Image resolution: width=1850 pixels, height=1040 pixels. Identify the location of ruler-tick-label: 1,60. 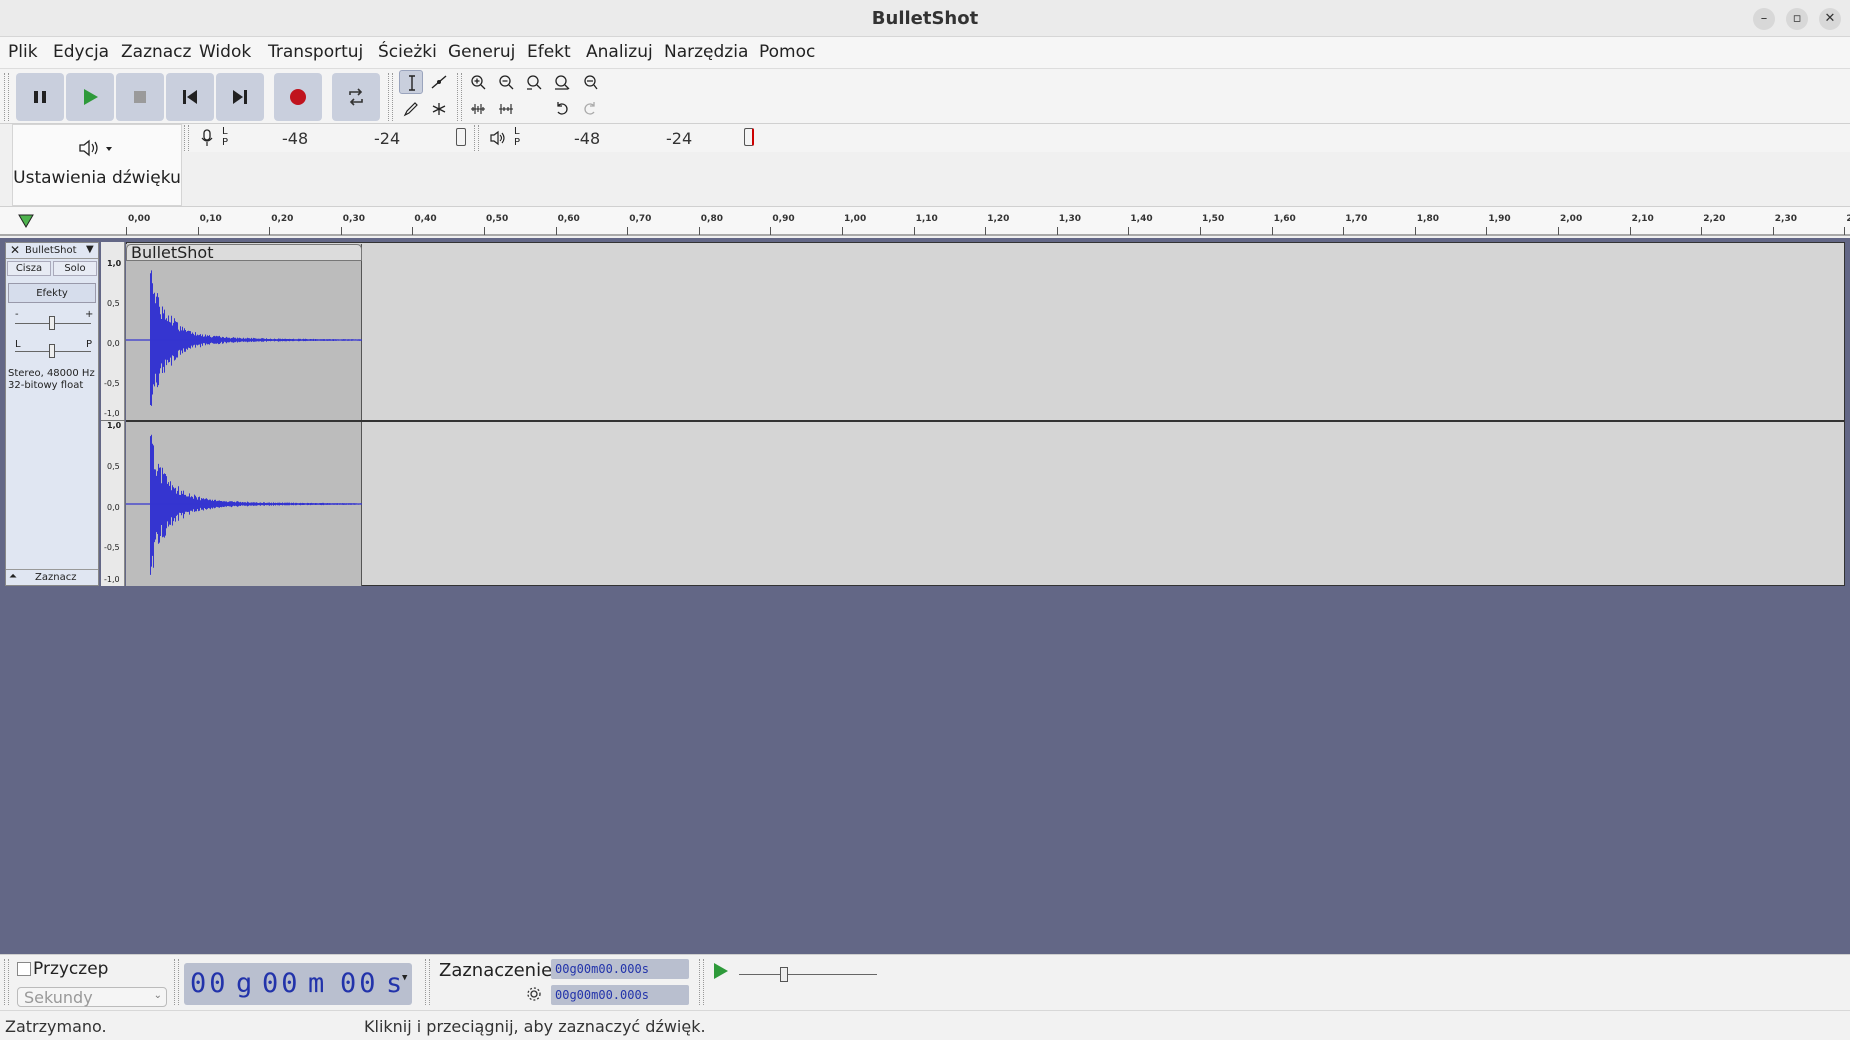
(1284, 219).